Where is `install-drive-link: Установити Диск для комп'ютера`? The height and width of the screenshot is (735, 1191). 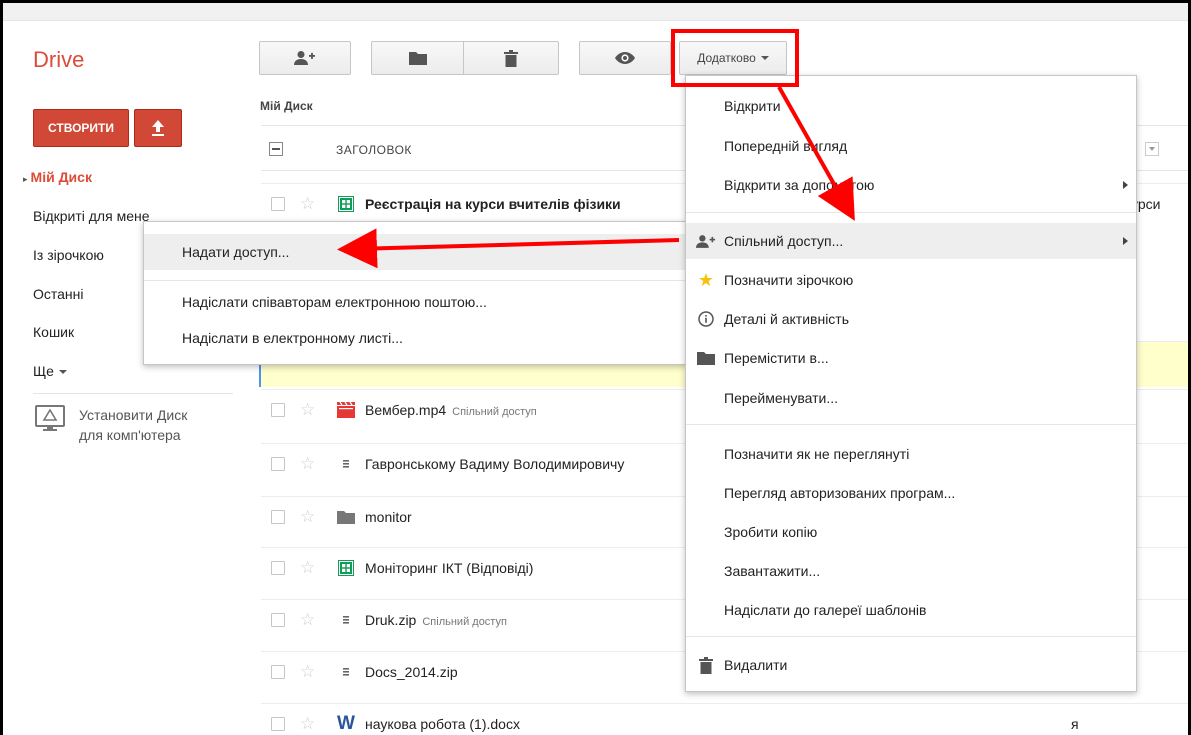
install-drive-link: Установити Диск для комп'ютера is located at coordinates (111, 425).